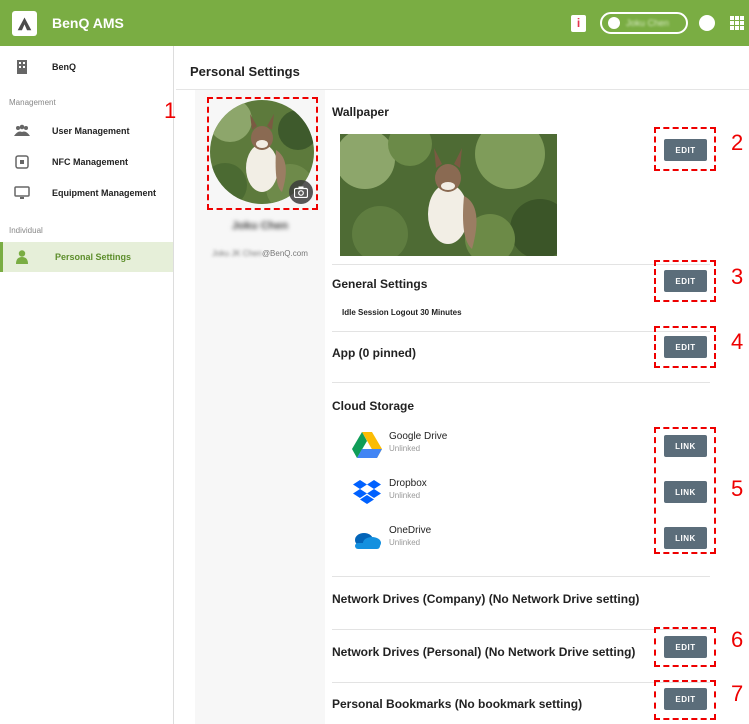  Describe the element at coordinates (367, 492) in the screenshot. I see `dropbox-icon` at that location.